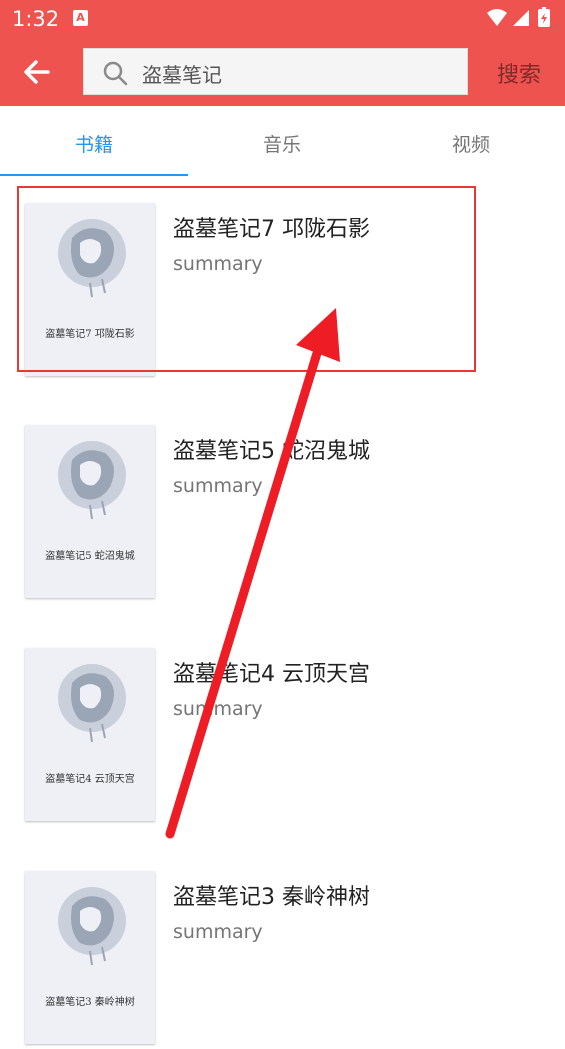 The width and height of the screenshot is (565, 1049). Describe the element at coordinates (275, 71) in the screenshot. I see `search-input: 盗墓笔记` at that location.